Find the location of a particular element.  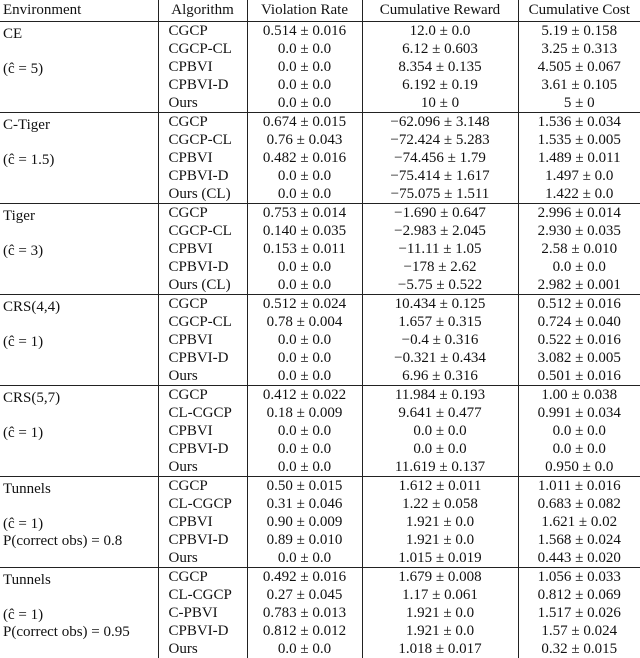

cumulative-reward-cell: −74.456 ± 1.79 is located at coordinates (440, 158).